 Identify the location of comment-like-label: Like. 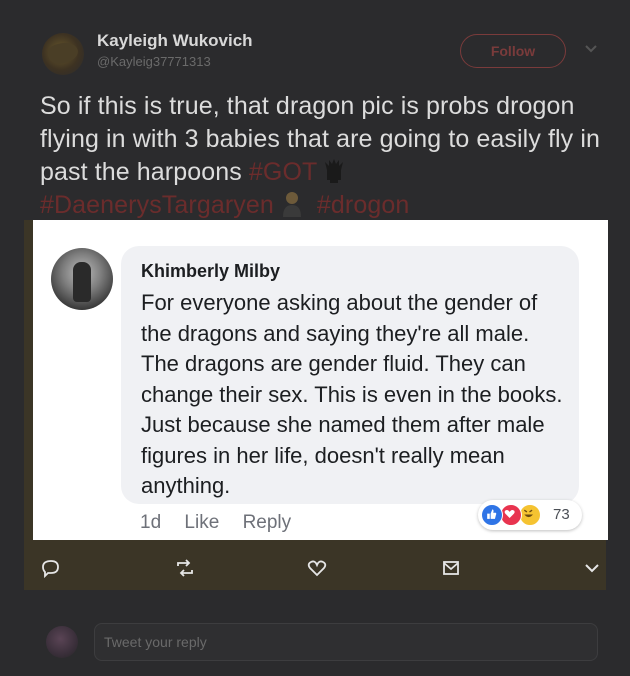
(202, 522).